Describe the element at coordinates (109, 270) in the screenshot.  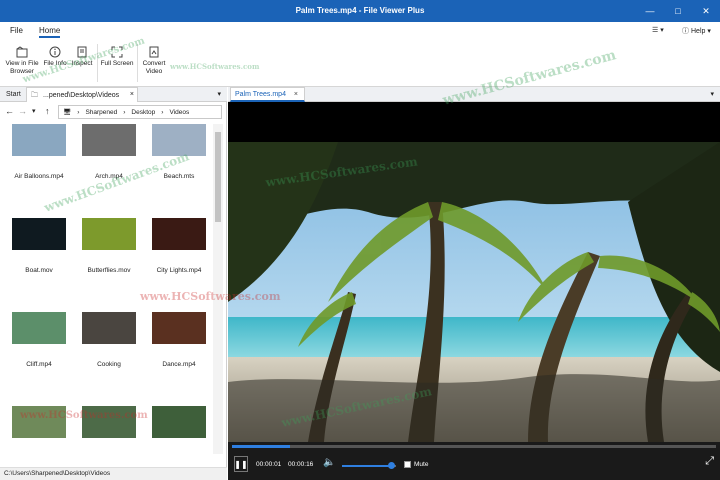
I see `file-name: Butterflies.mov` at that location.